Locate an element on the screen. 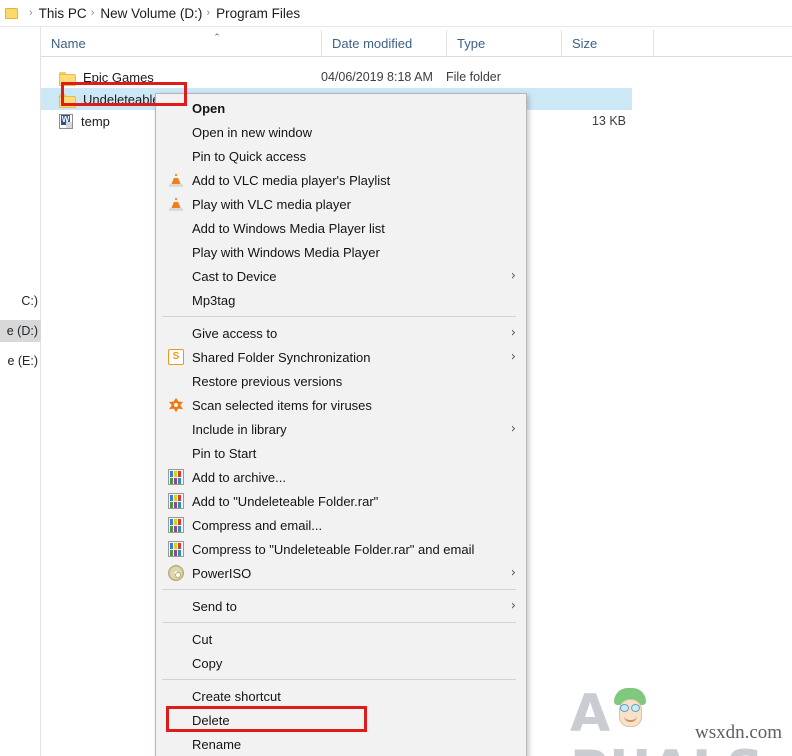 Image resolution: width=792 pixels, height=756 pixels. column-header-label: Name is located at coordinates (68, 43).